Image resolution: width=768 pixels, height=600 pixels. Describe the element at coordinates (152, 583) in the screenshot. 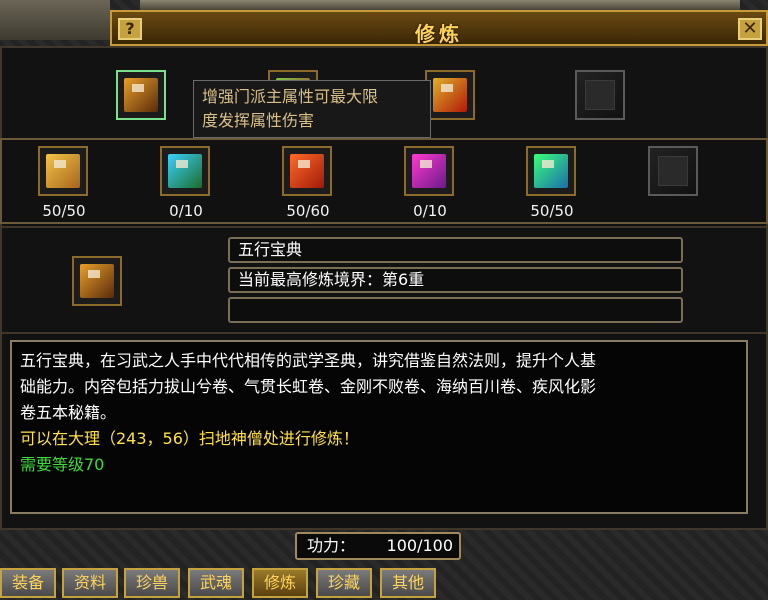

I see `tab-pets: 珍兽` at that location.